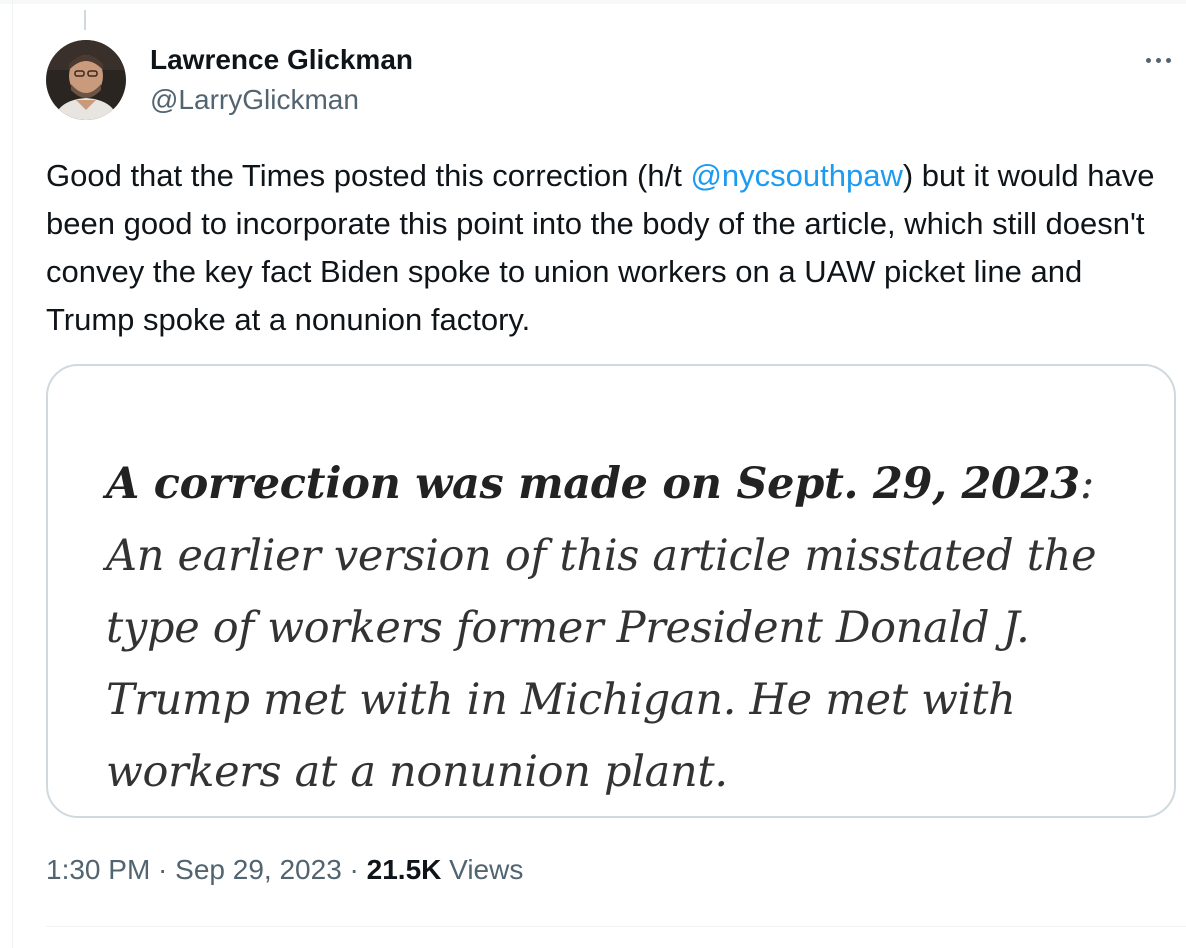 The width and height of the screenshot is (1186, 948). Describe the element at coordinates (404, 869) in the screenshot. I see `views-count: 21.5K` at that location.